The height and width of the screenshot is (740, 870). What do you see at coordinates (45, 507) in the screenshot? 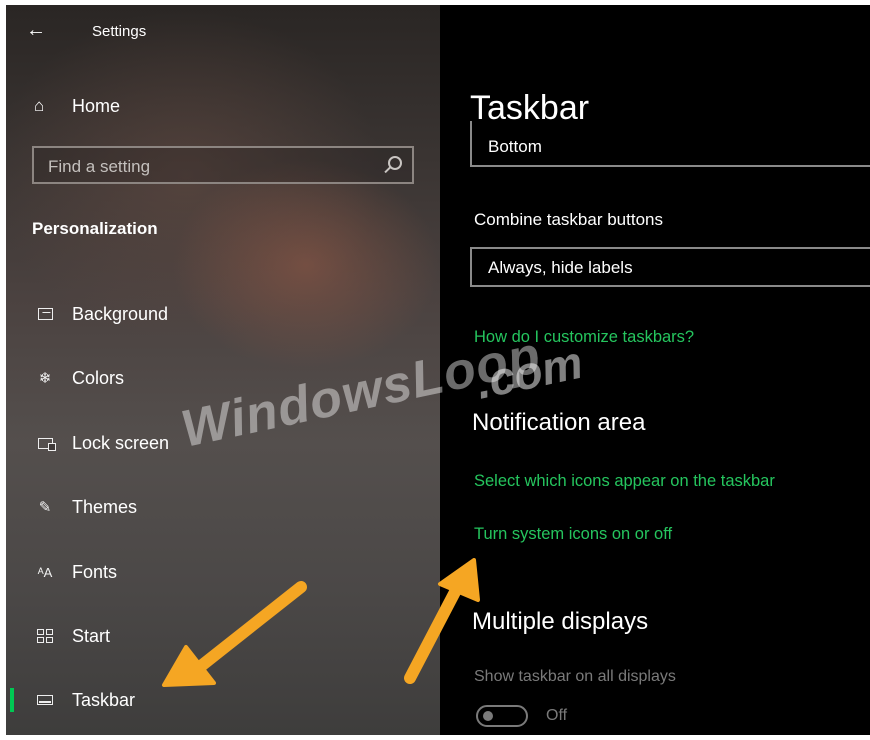
I see `themes-icon: ✎` at bounding box center [45, 507].